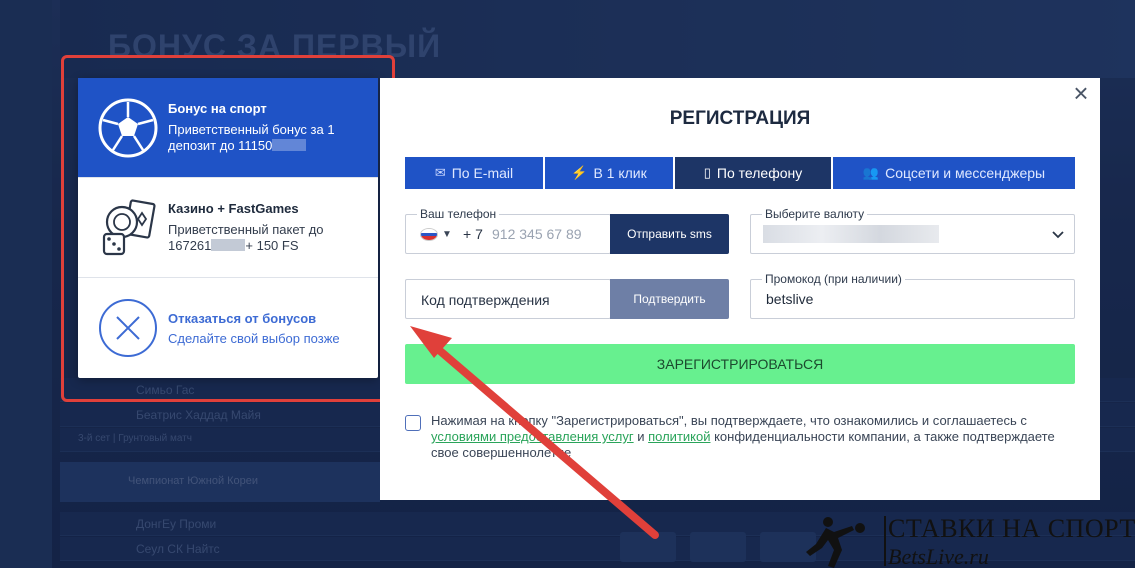  What do you see at coordinates (938, 556) in the screenshot?
I see `watermark-line2: BetsLive.ru` at bounding box center [938, 556].